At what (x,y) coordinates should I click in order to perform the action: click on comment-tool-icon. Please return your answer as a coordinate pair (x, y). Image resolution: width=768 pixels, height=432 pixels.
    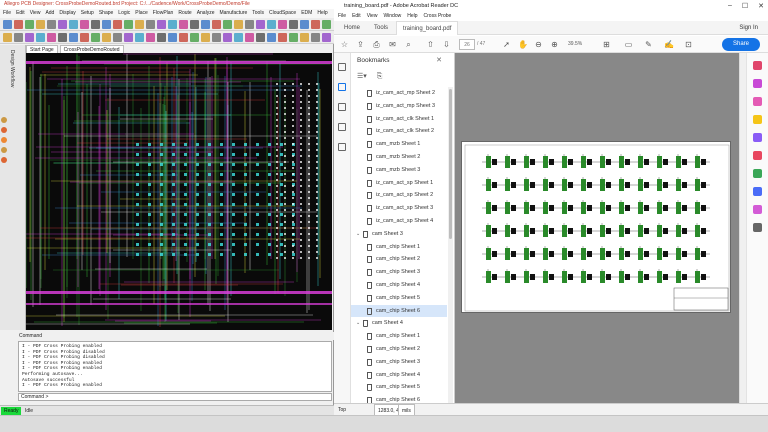
    Looking at the image, I should click on (757, 119).